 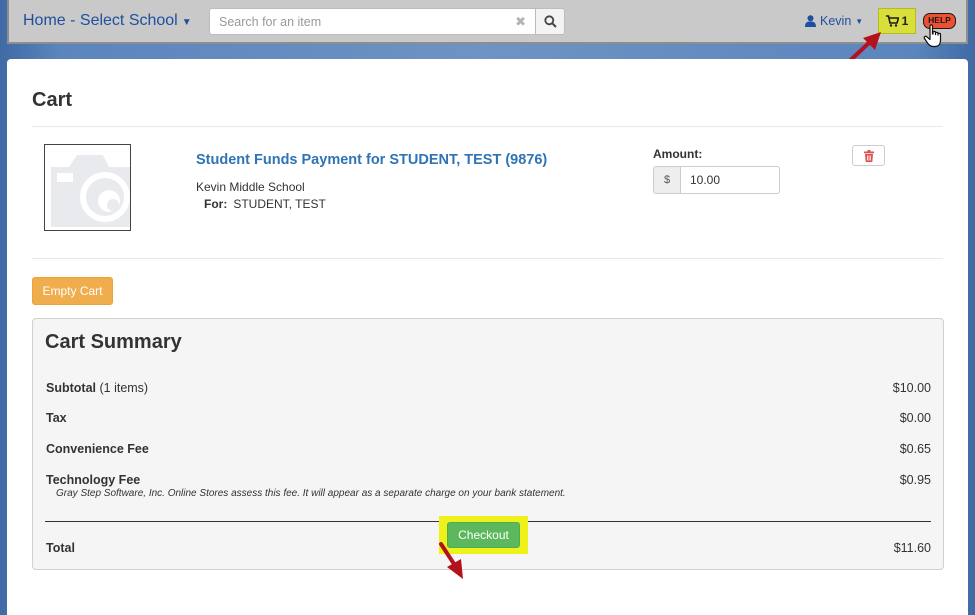 What do you see at coordinates (216, 204) in the screenshot?
I see `for-label: For:` at bounding box center [216, 204].